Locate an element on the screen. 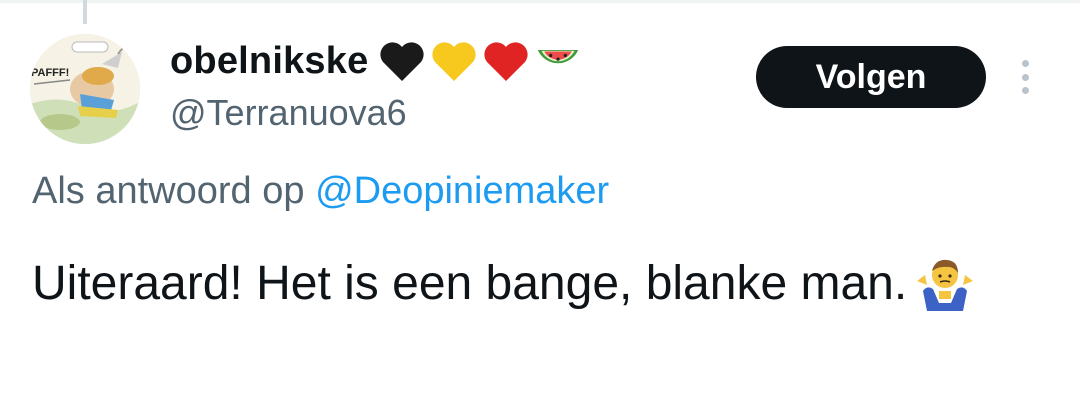 The height and width of the screenshot is (405, 1080). name-row: obelnikske is located at coordinates (377, 61).